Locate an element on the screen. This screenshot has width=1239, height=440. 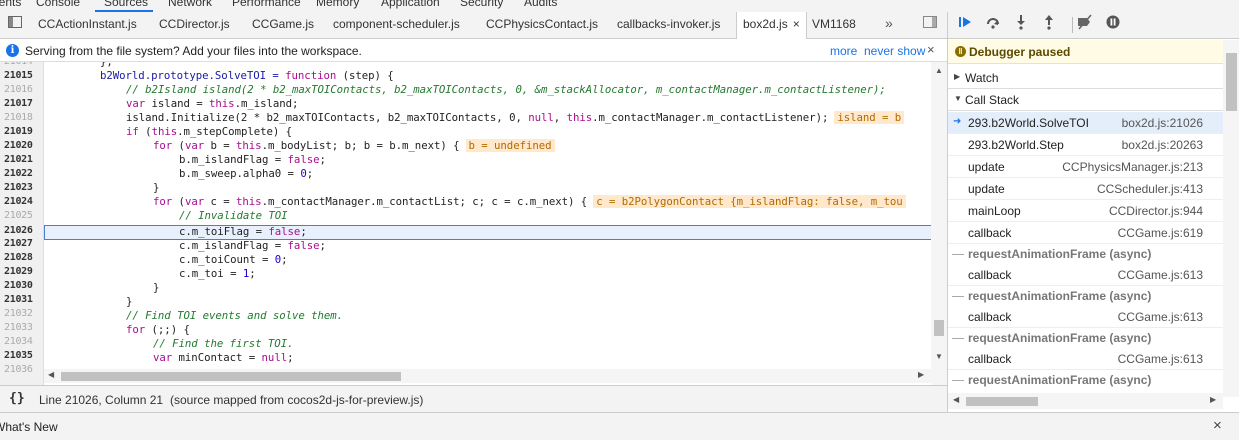
line-number: 21032 is located at coordinates (22, 313).